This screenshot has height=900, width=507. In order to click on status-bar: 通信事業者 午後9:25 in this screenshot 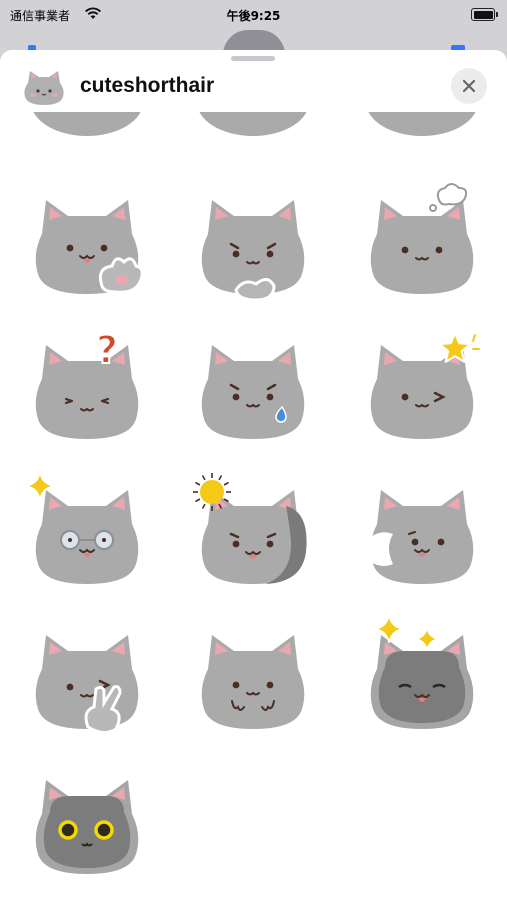, I will do `click(253, 15)`.